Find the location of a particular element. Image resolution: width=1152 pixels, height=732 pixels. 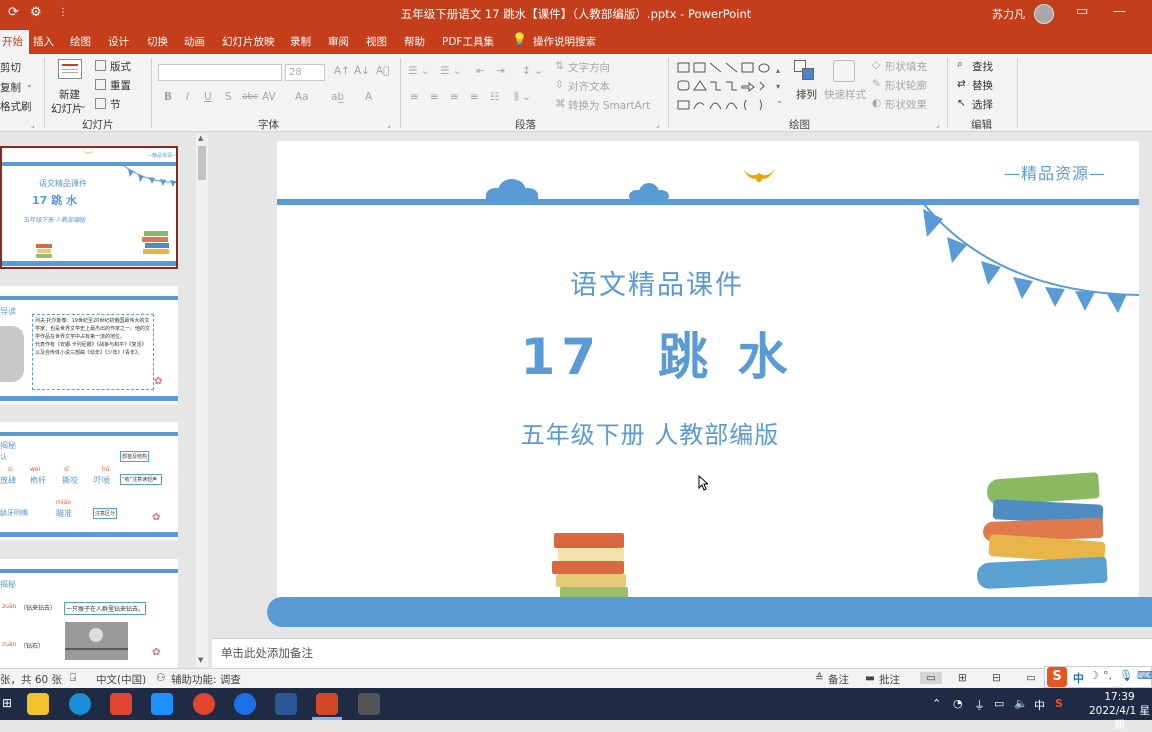

reading-view-icon: ⊟ is located at coordinates (996, 678).